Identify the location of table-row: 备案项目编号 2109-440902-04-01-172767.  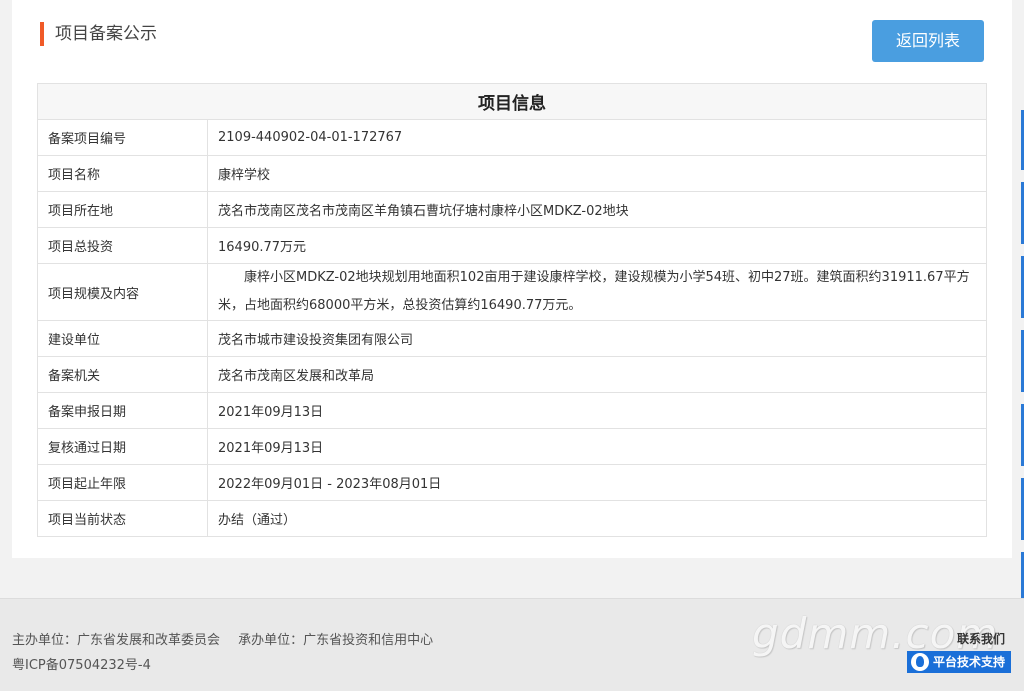
(512, 137).